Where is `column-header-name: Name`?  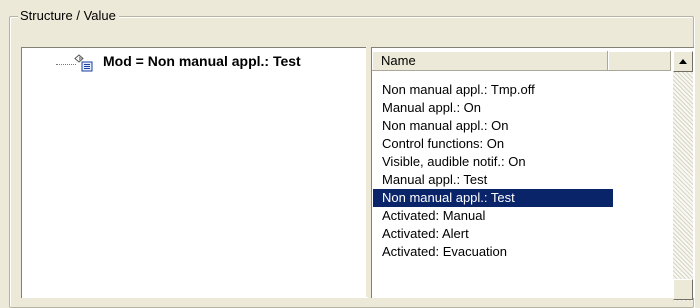 column-header-name: Name is located at coordinates (490, 61).